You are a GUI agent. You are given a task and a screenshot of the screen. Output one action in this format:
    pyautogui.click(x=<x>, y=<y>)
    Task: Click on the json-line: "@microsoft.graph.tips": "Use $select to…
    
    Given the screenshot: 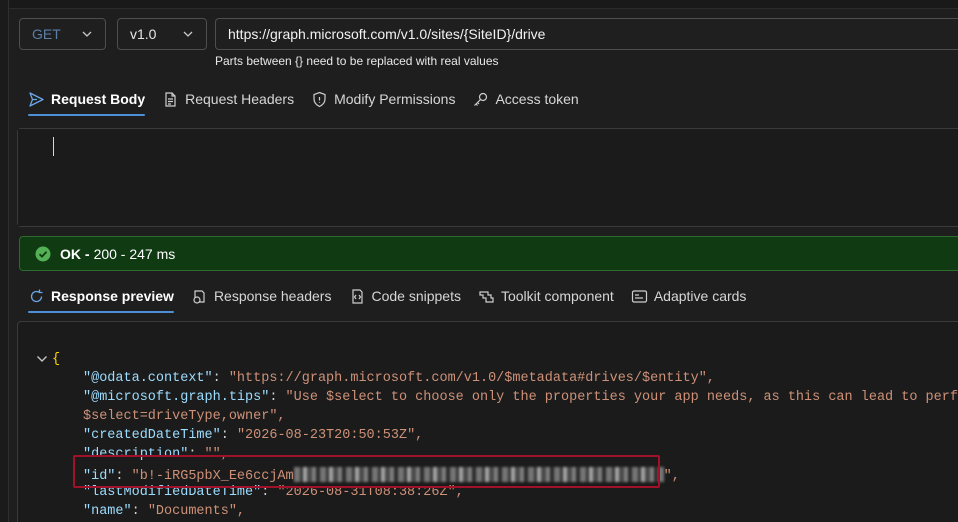 What is the action you would take?
    pyautogui.click(x=520, y=397)
    